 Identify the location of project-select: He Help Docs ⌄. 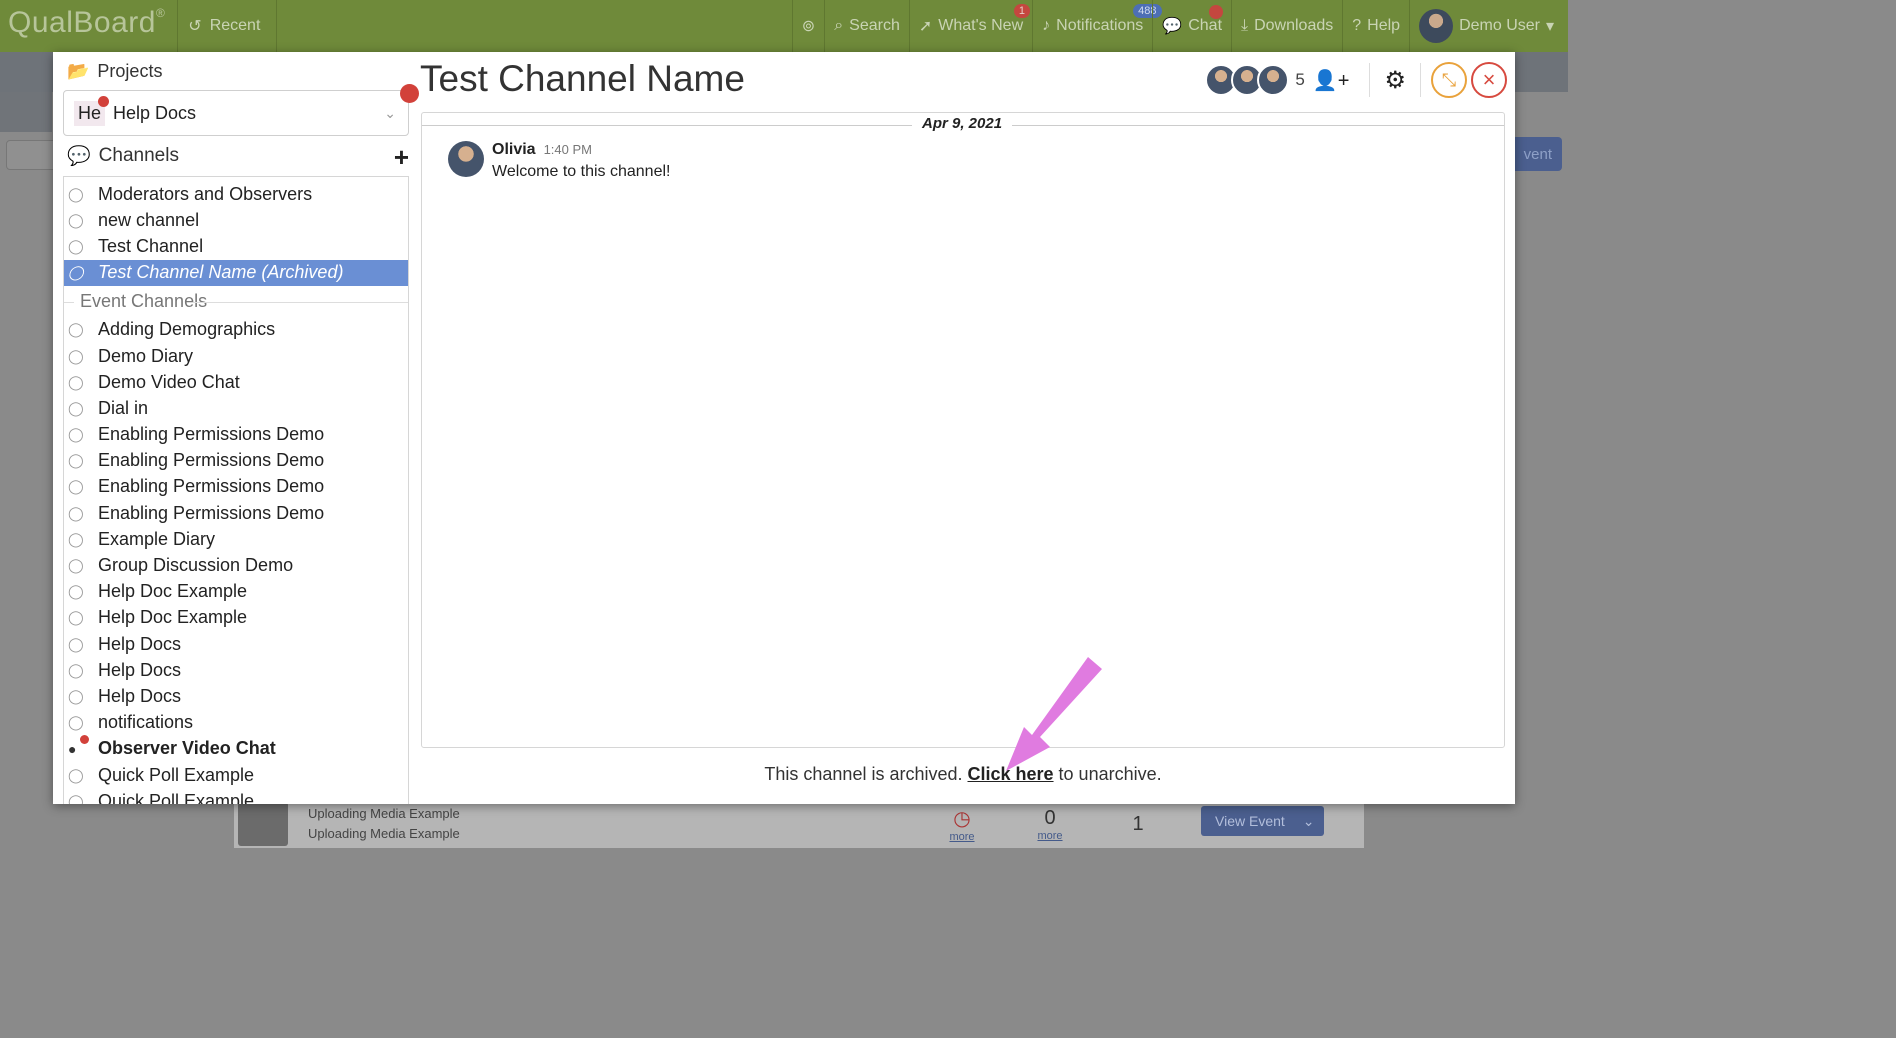
(241, 110).